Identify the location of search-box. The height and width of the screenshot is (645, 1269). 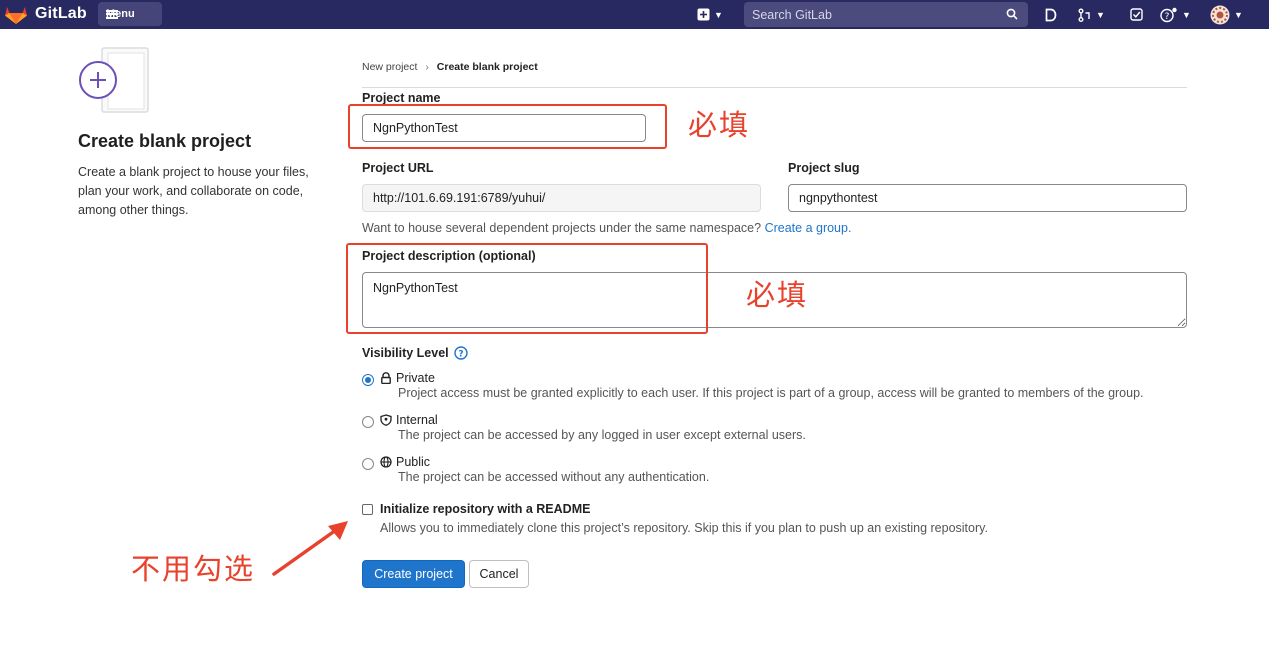
(886, 14).